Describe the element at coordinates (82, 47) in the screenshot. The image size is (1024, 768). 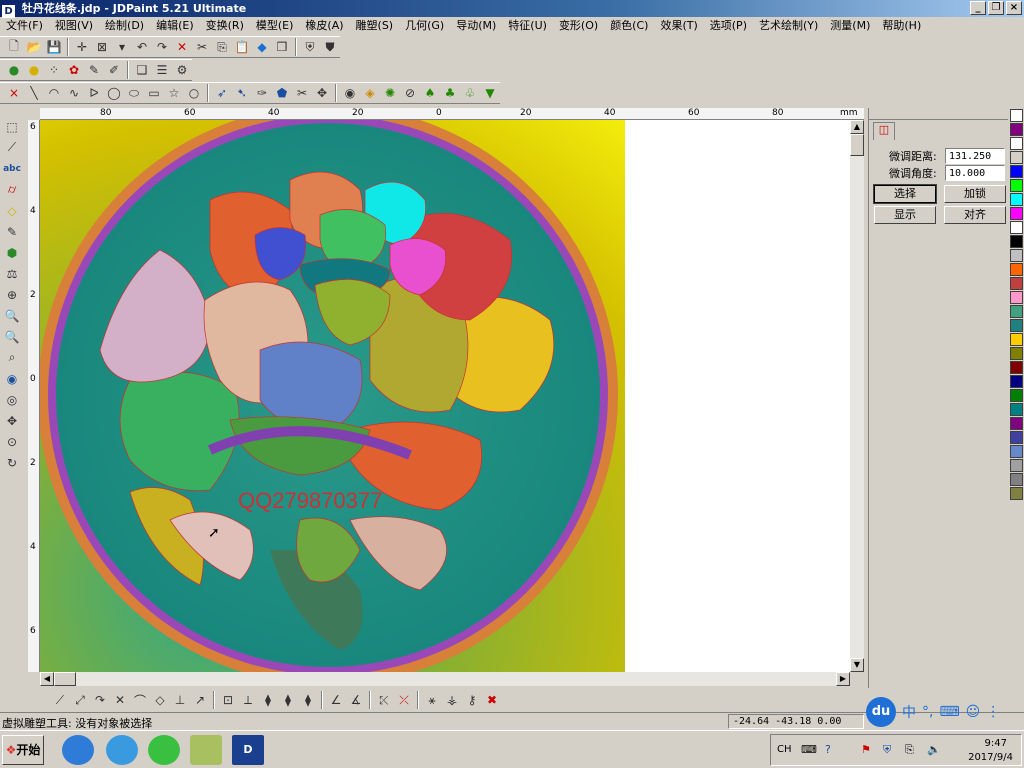
I see `crosshair-icon: ✛` at that location.